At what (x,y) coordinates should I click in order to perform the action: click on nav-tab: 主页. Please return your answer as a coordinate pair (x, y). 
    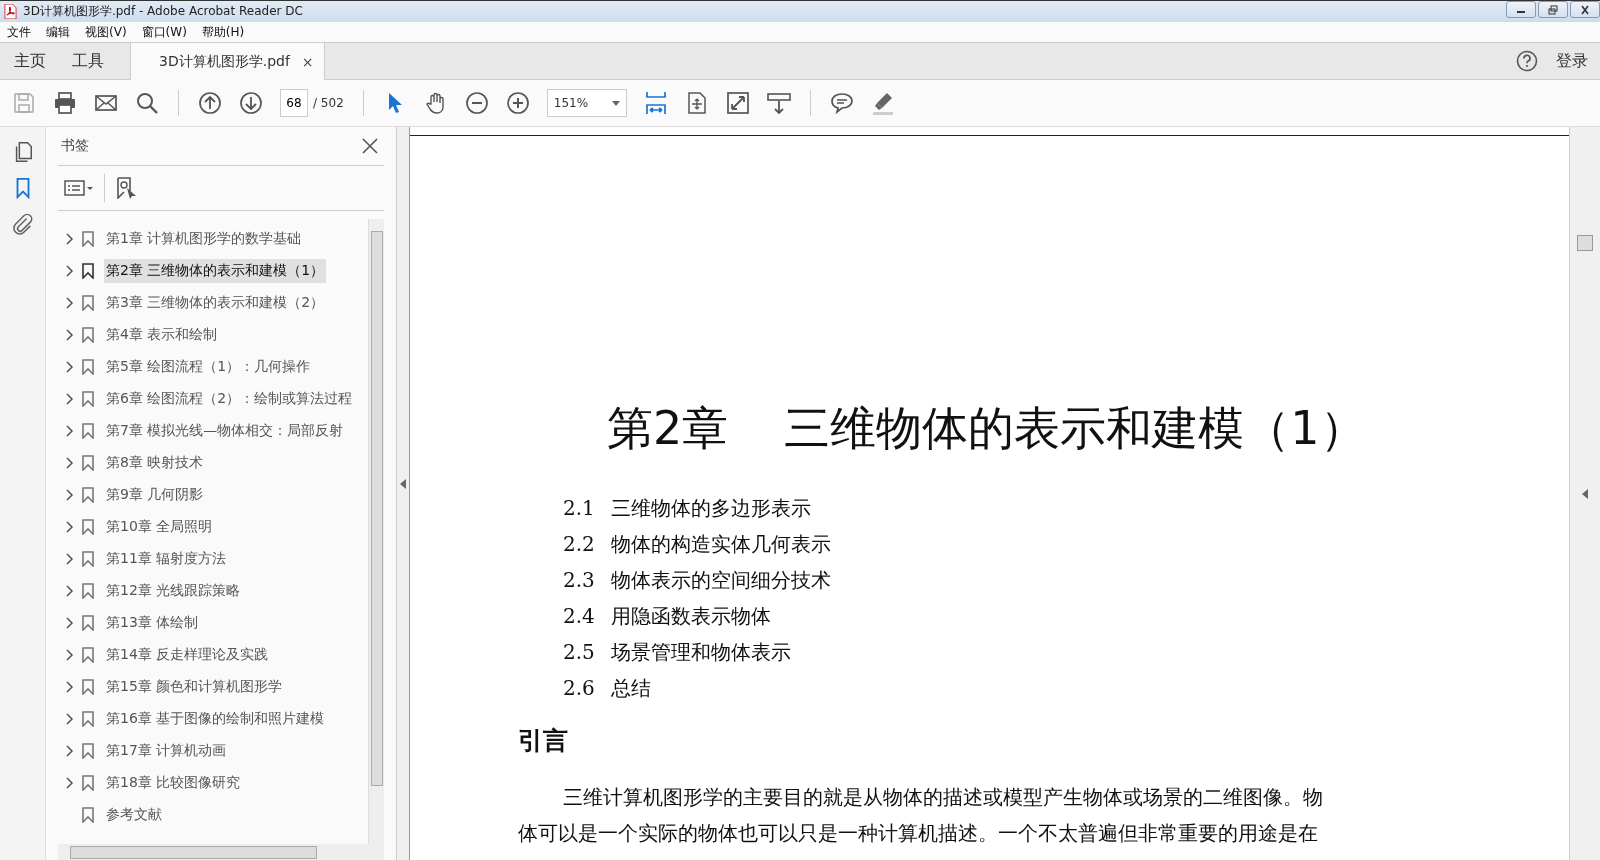
    Looking at the image, I should click on (29, 61).